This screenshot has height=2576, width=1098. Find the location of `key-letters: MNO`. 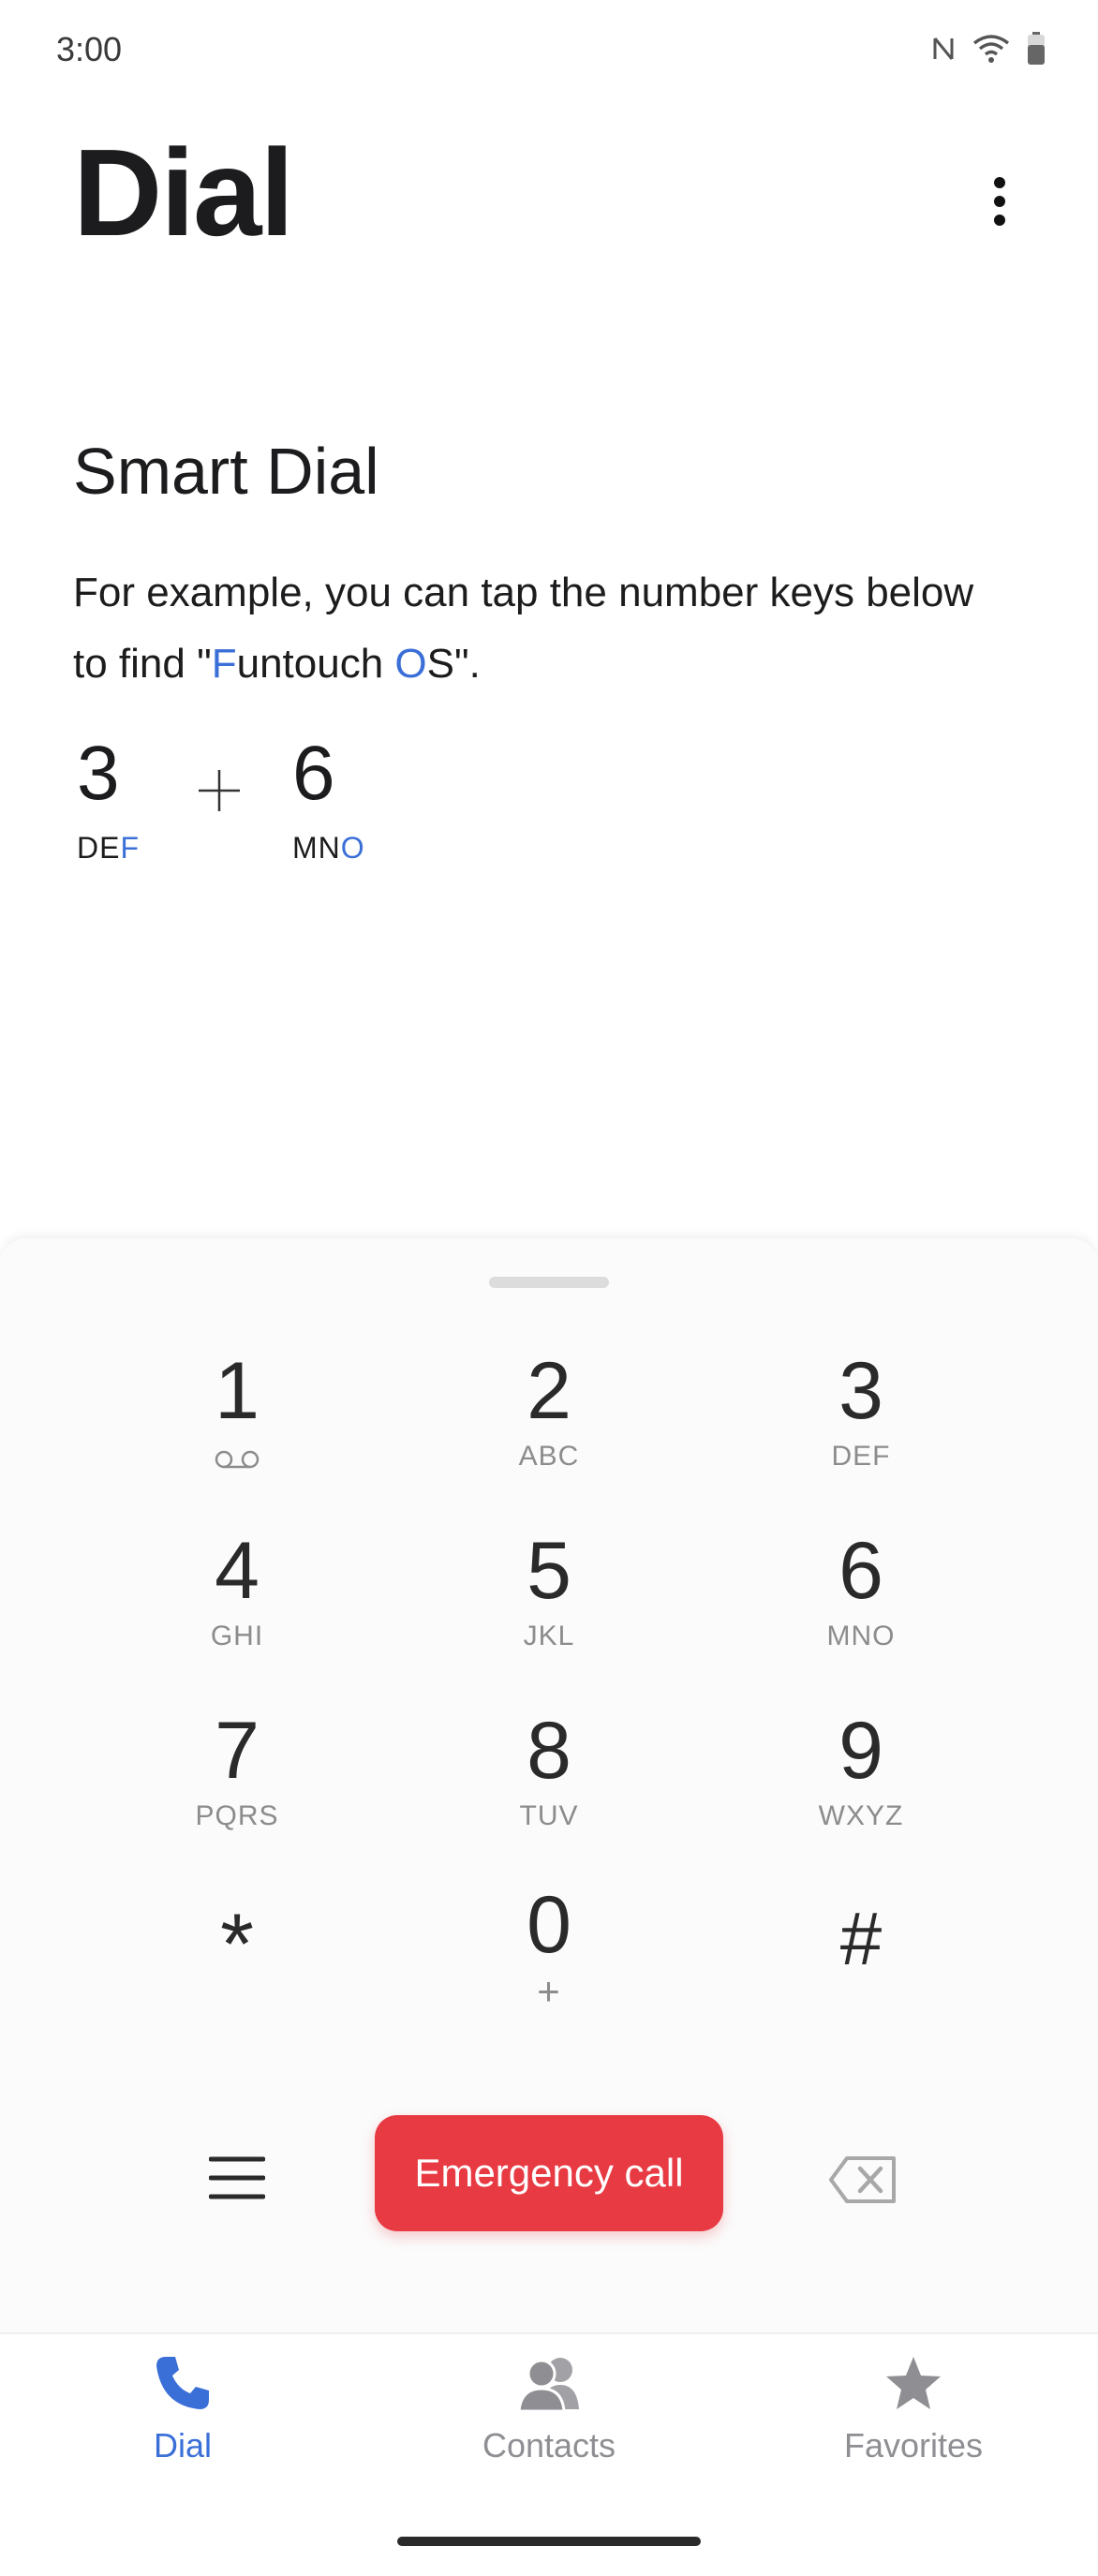

key-letters: MNO is located at coordinates (861, 1636).